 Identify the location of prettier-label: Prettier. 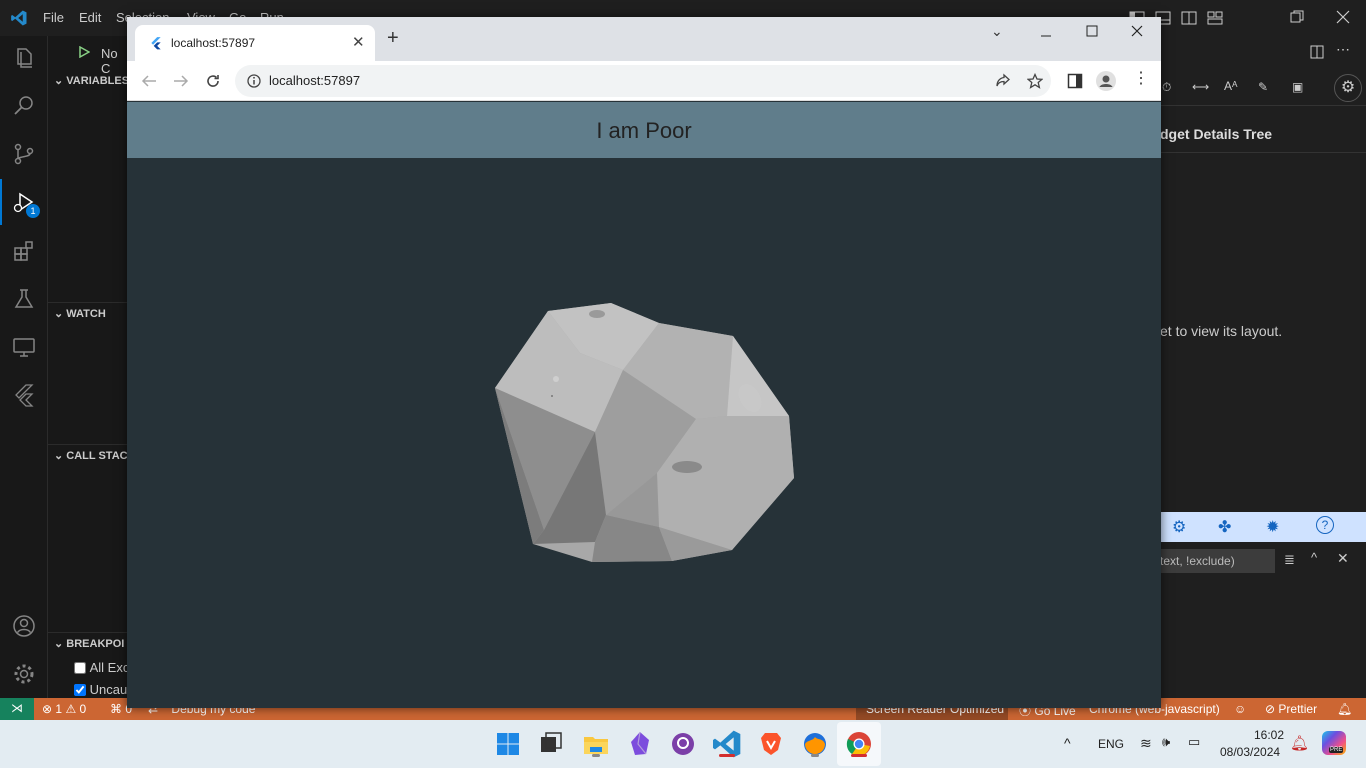
(1298, 709).